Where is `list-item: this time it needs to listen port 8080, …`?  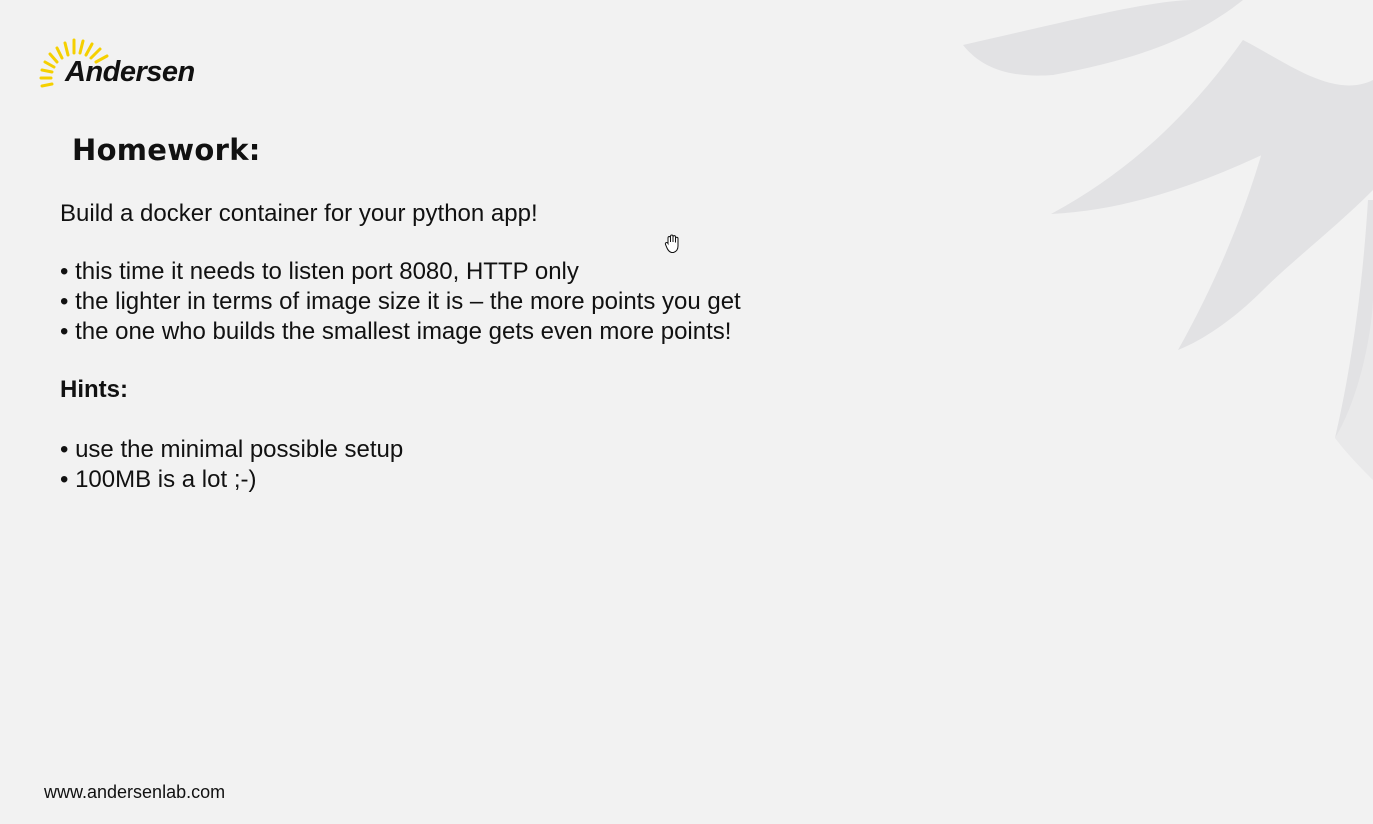 list-item: this time it needs to listen port 8080, … is located at coordinates (400, 272).